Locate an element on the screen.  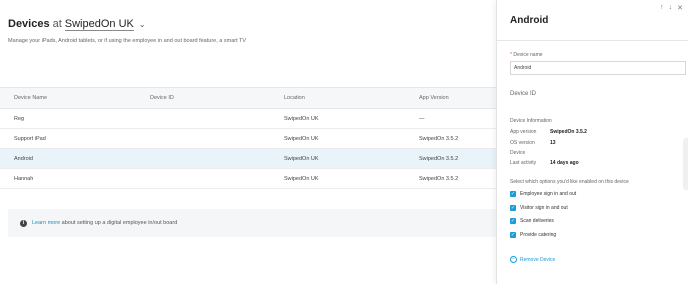
drawer-controls: ↑ ↓ ✕ is located at coordinates (671, 8).